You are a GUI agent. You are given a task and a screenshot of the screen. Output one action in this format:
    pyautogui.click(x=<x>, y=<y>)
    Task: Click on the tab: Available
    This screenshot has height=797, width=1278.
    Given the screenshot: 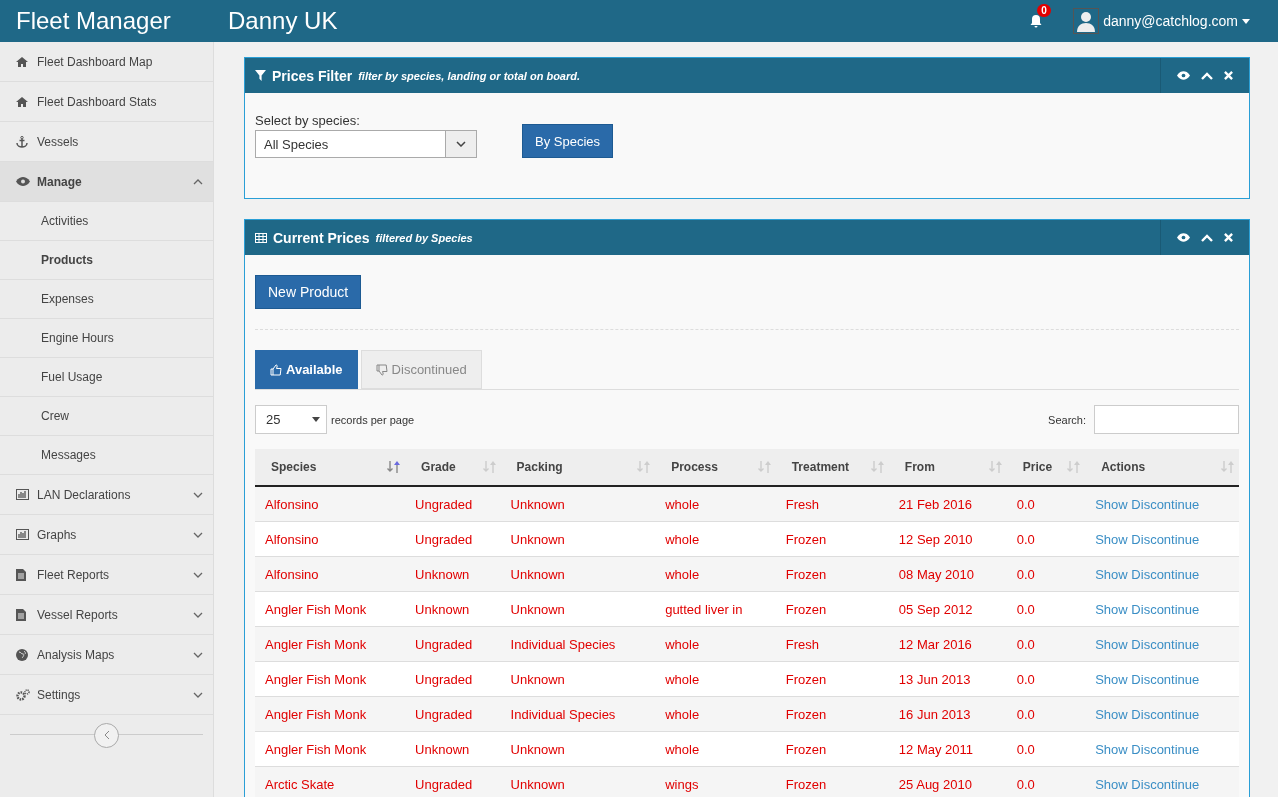 What is the action you would take?
    pyautogui.click(x=306, y=369)
    